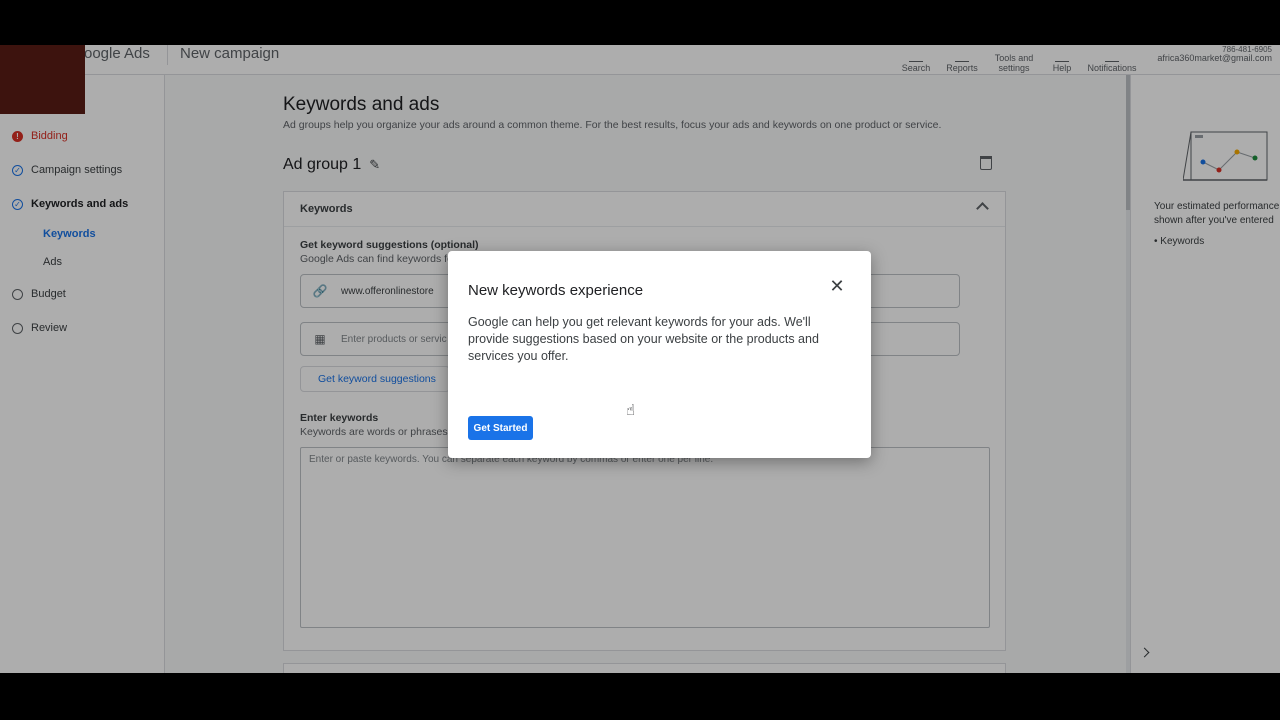 The height and width of the screenshot is (720, 1280). What do you see at coordinates (640, 696) in the screenshot?
I see `video-letterbox-bottom` at bounding box center [640, 696].